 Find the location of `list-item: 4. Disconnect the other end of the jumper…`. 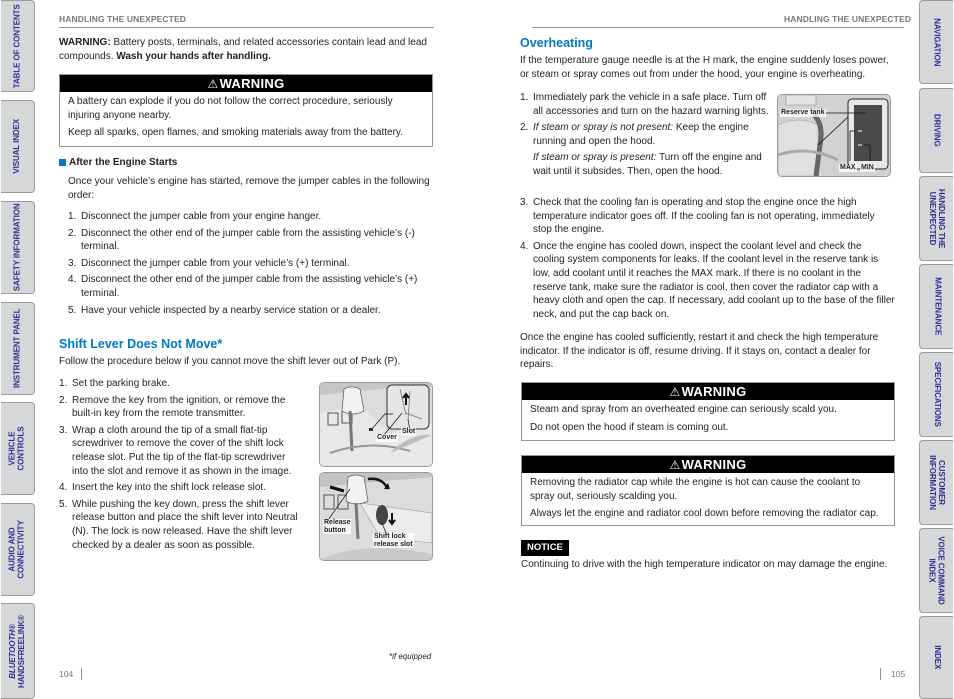

list-item: 4. Disconnect the other end of the jumper… is located at coordinates (243, 286).